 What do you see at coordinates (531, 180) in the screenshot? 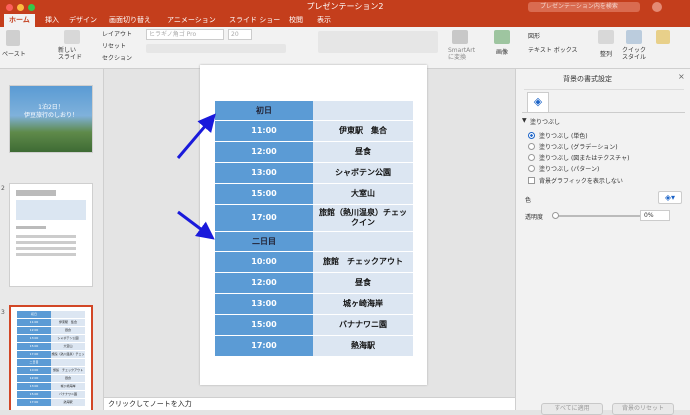
I see `hide-graphics-checkbox` at bounding box center [531, 180].